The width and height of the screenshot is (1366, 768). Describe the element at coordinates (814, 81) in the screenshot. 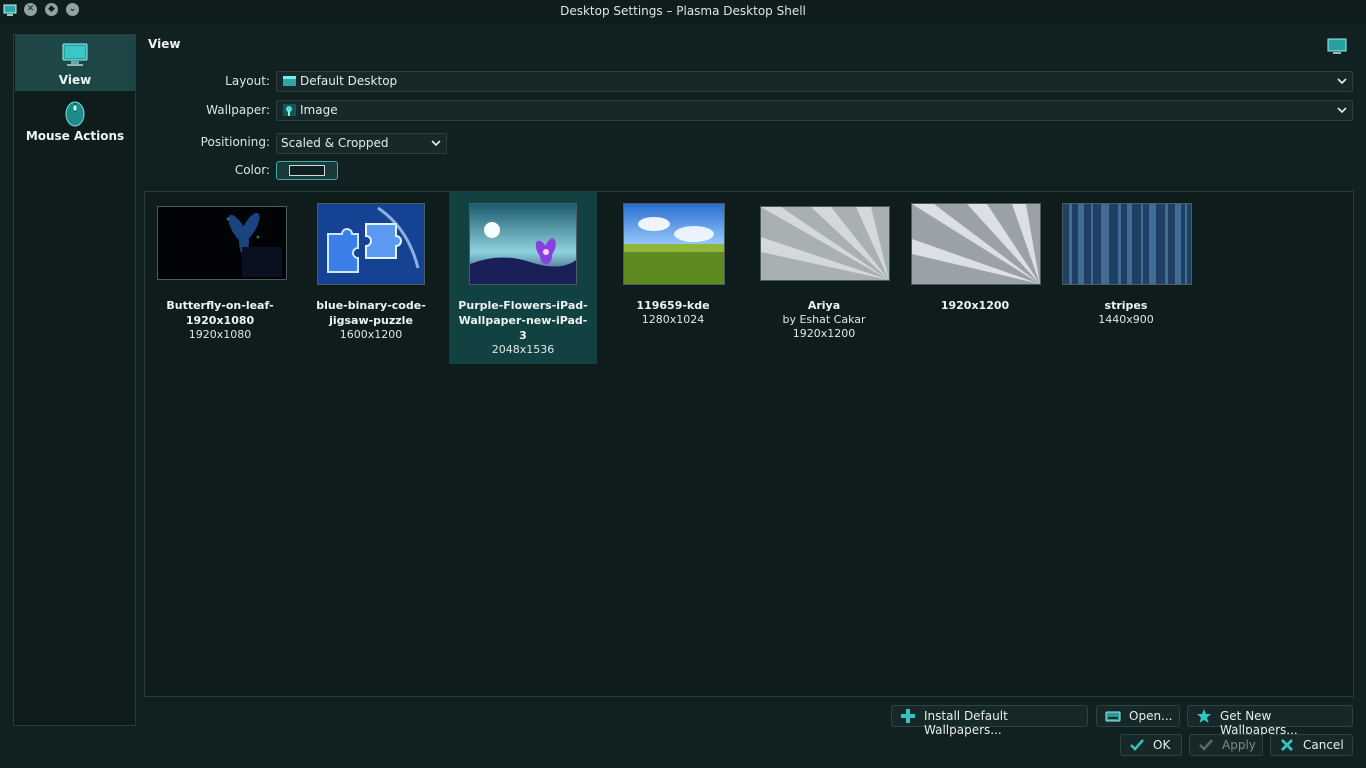

I see `layout-select: Default Desktop` at that location.